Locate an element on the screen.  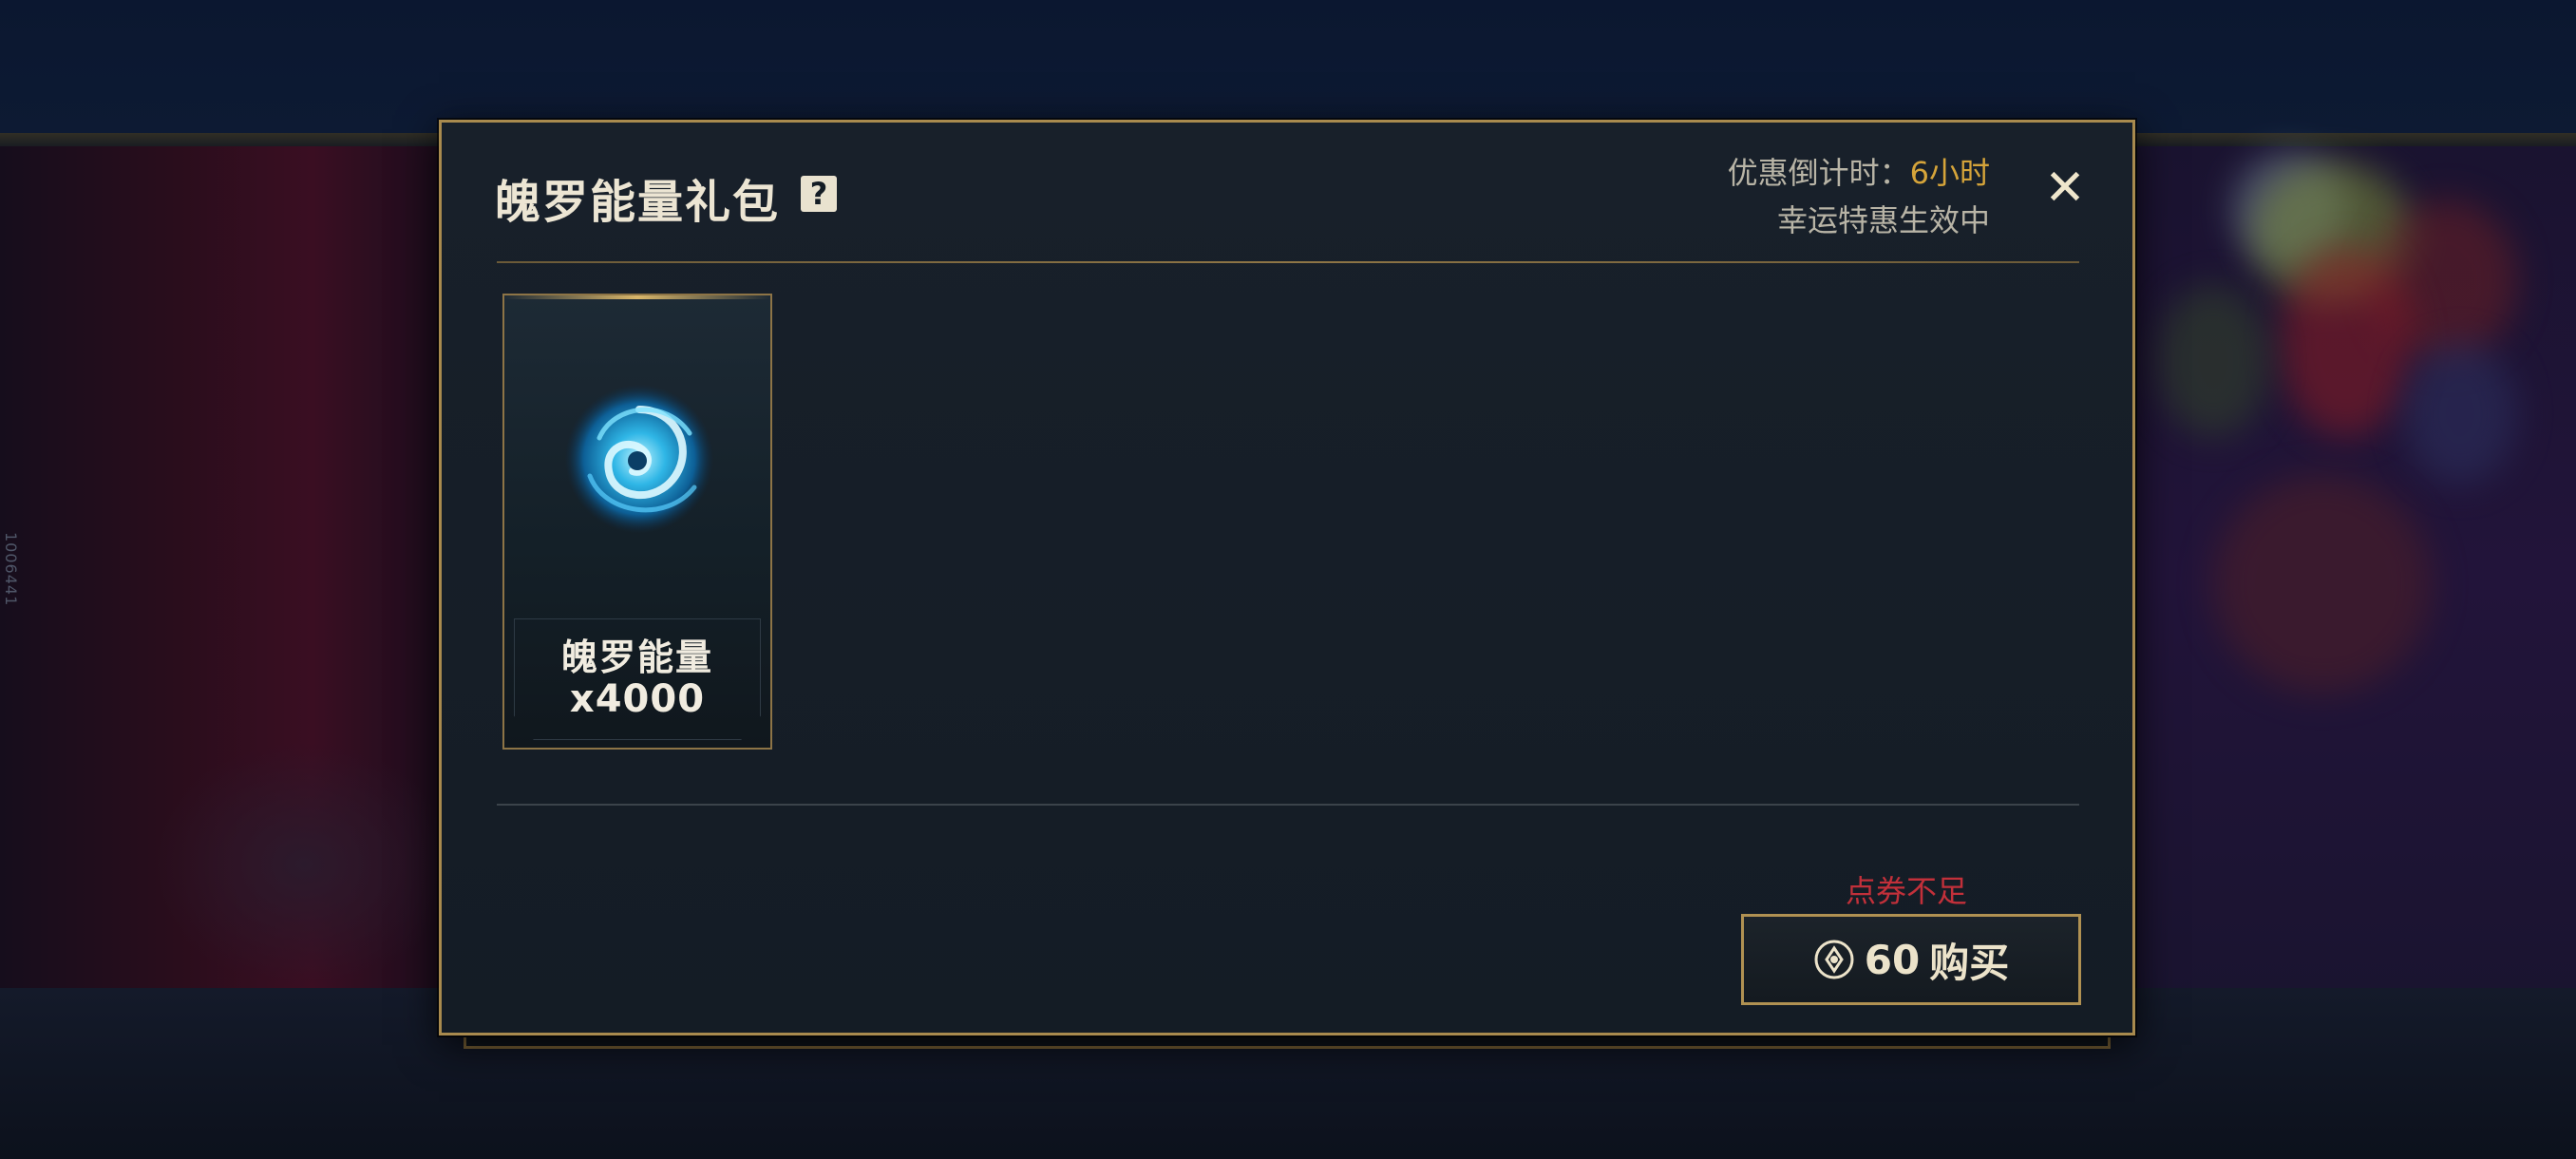
side-id-text: 1006441 is located at coordinates (11, 569).